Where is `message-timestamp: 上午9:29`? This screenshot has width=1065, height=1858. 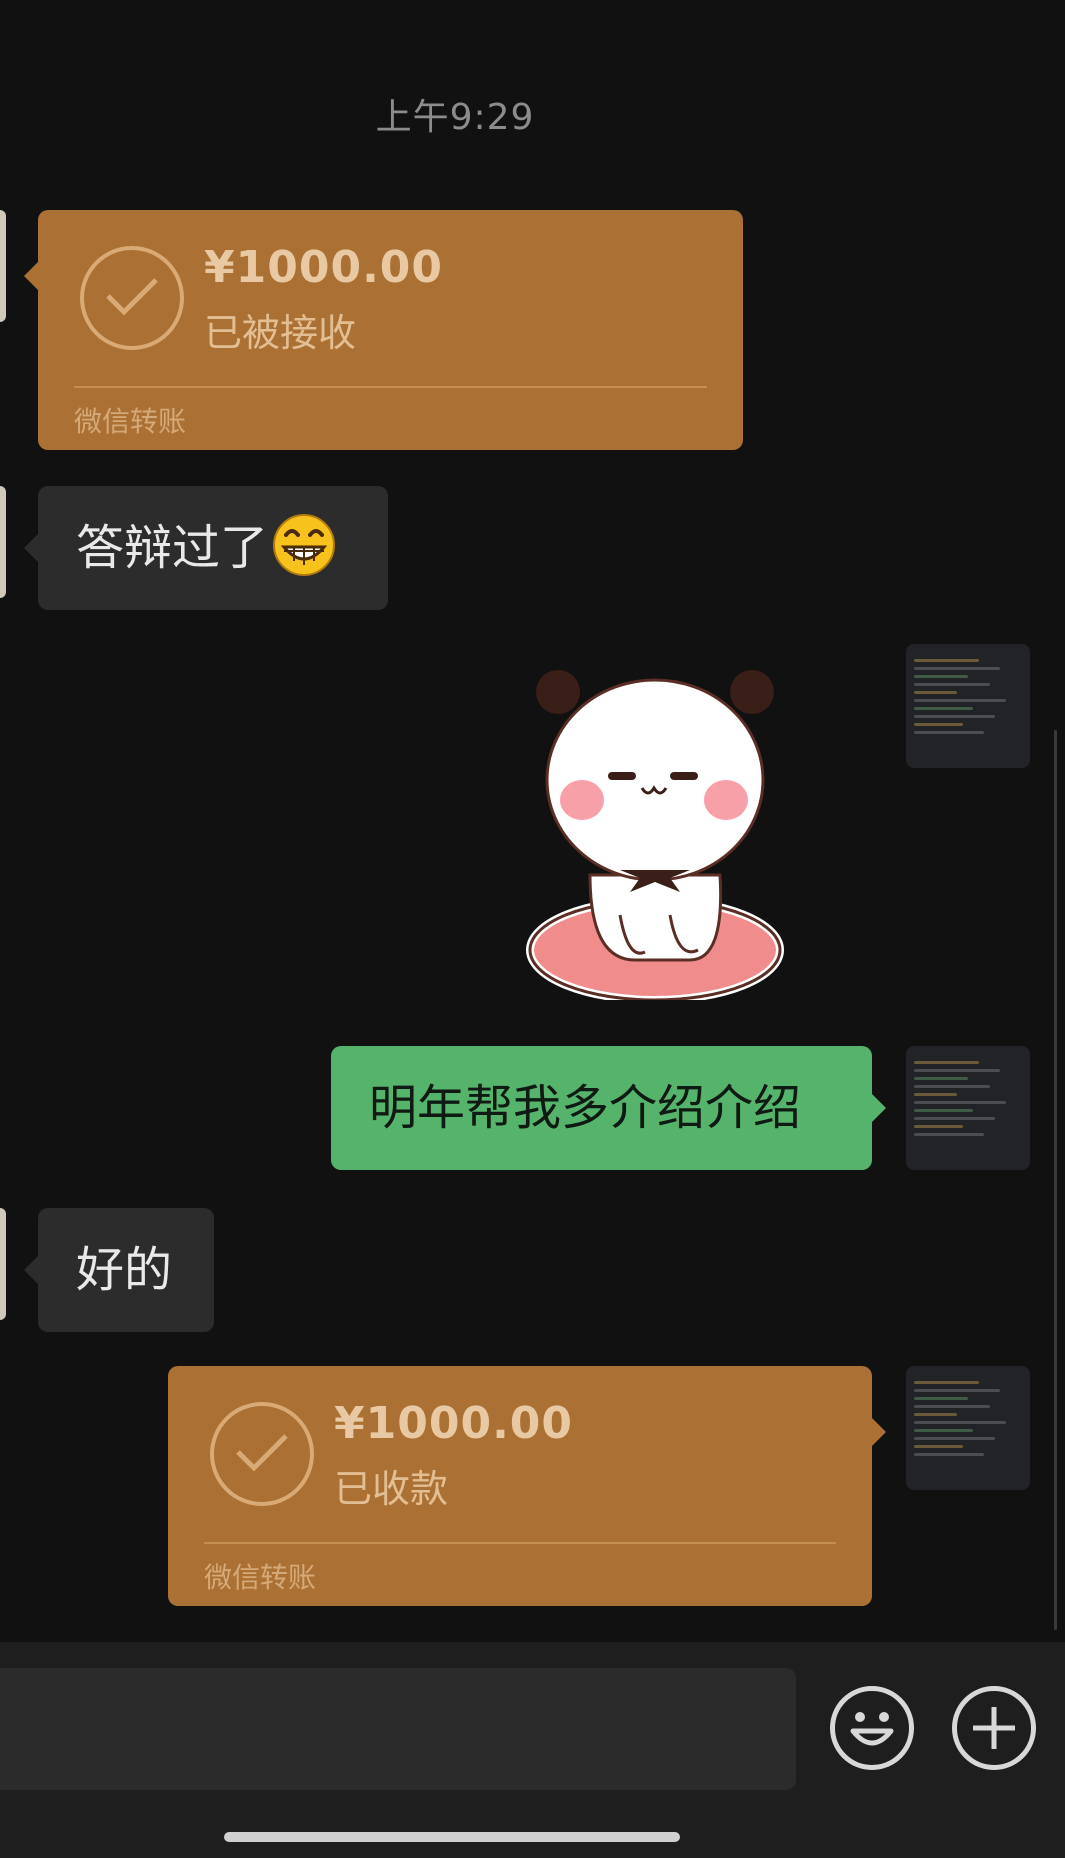
message-timestamp: 上午9:29 is located at coordinates (455, 117).